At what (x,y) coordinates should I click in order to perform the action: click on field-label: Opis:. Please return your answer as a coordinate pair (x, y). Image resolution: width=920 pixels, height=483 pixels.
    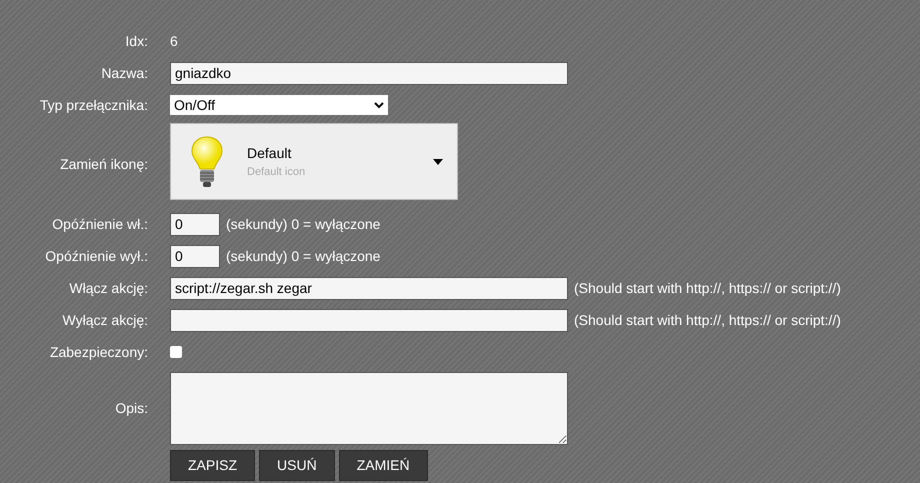
    Looking at the image, I should click on (131, 408).